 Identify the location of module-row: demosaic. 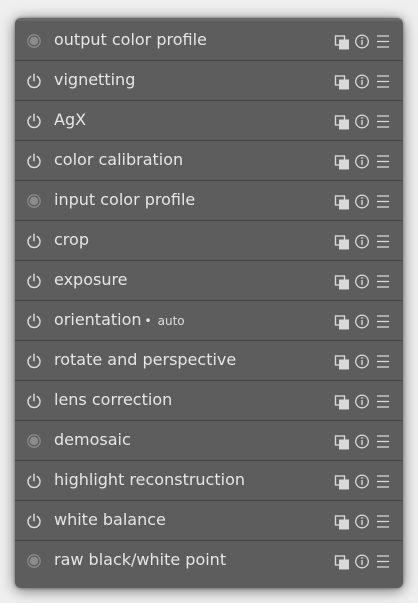
(209, 441).